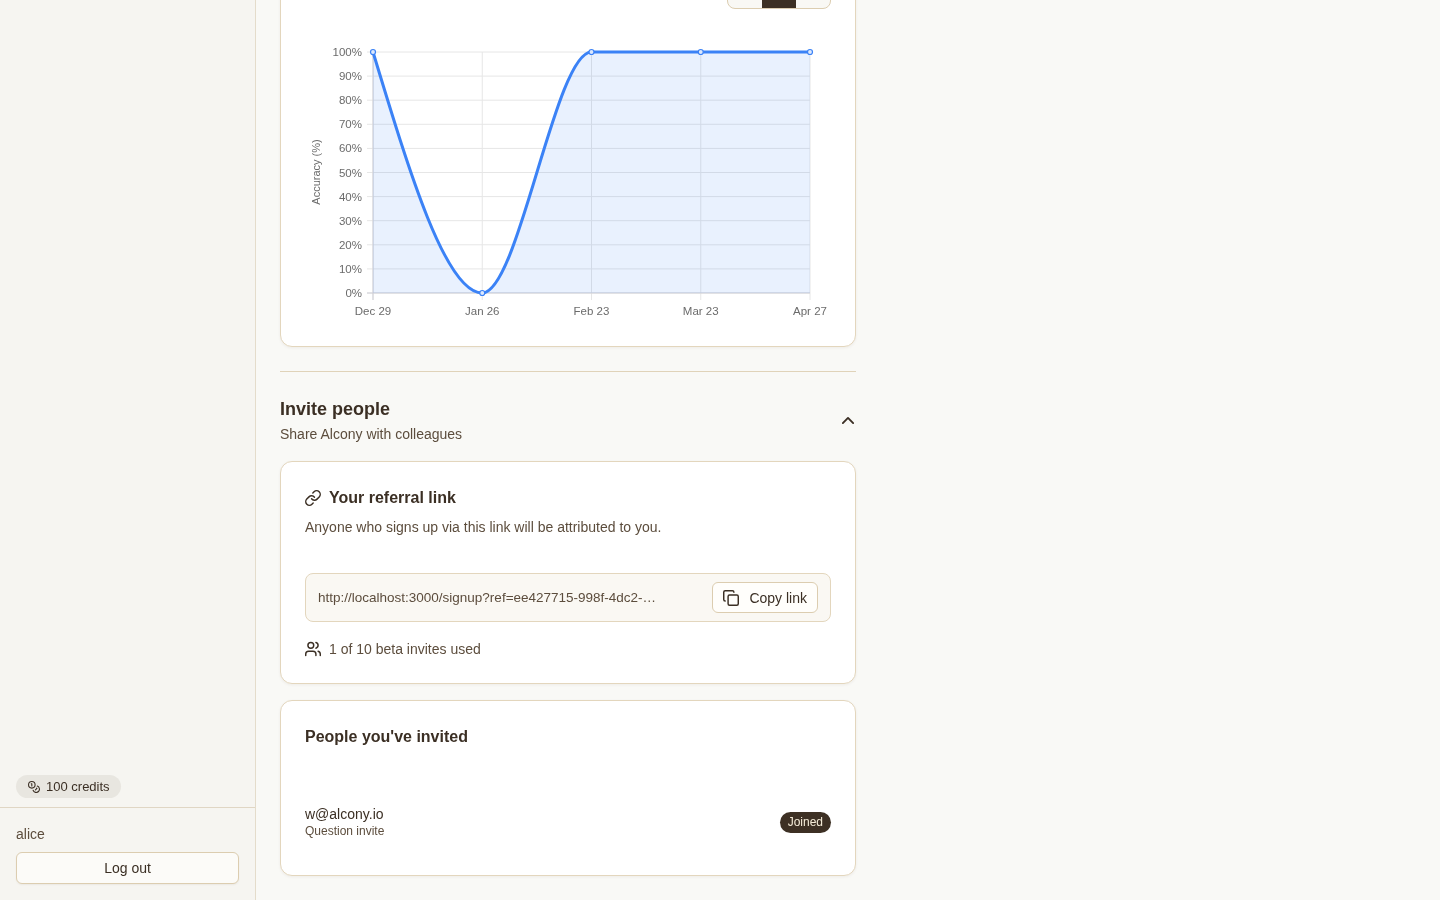 The width and height of the screenshot is (1440, 900). Describe the element at coordinates (700, 311) in the screenshot. I see `axis-tick-label: Mar 23` at that location.